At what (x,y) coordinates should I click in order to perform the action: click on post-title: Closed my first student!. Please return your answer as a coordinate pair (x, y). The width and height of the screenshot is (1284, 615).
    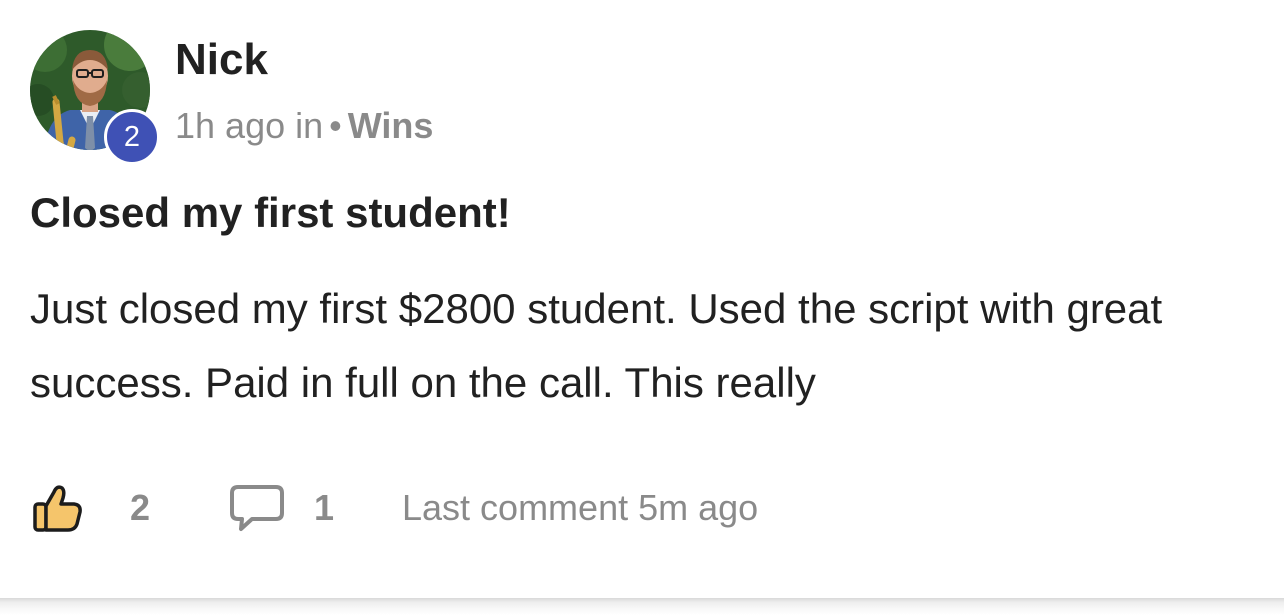
    Looking at the image, I should click on (270, 213).